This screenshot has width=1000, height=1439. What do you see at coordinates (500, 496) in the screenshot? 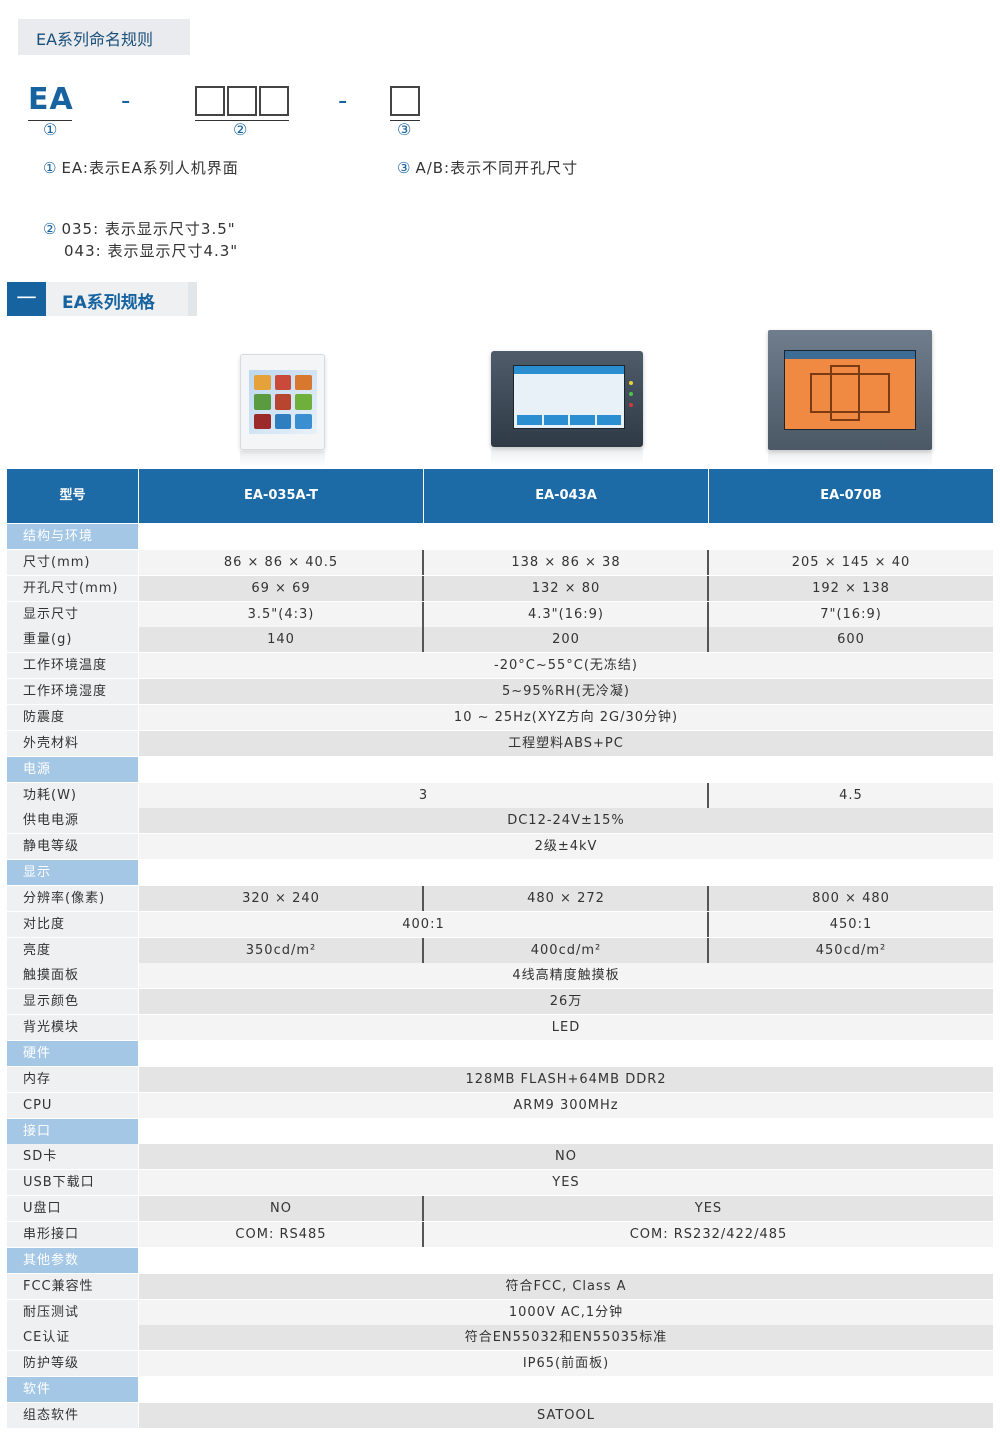
I see `table-header: 型号 EA-035A-T EA-043A EA-070B` at bounding box center [500, 496].